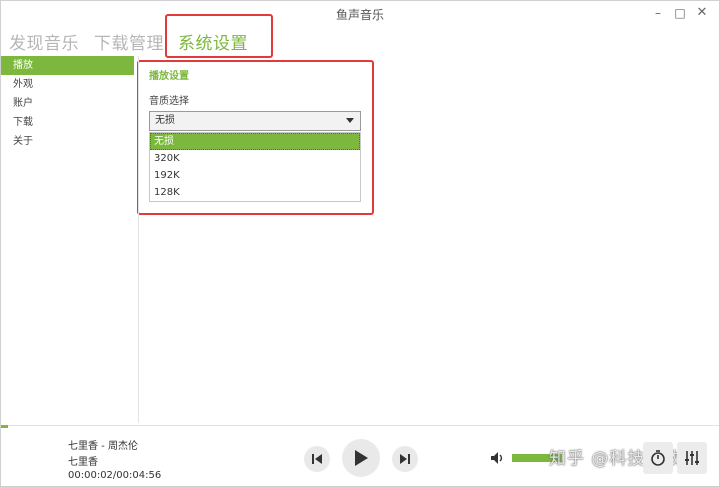  What do you see at coordinates (360, 42) in the screenshot?
I see `top-navigation: 发现音乐 下载管理 系统设置` at bounding box center [360, 42].